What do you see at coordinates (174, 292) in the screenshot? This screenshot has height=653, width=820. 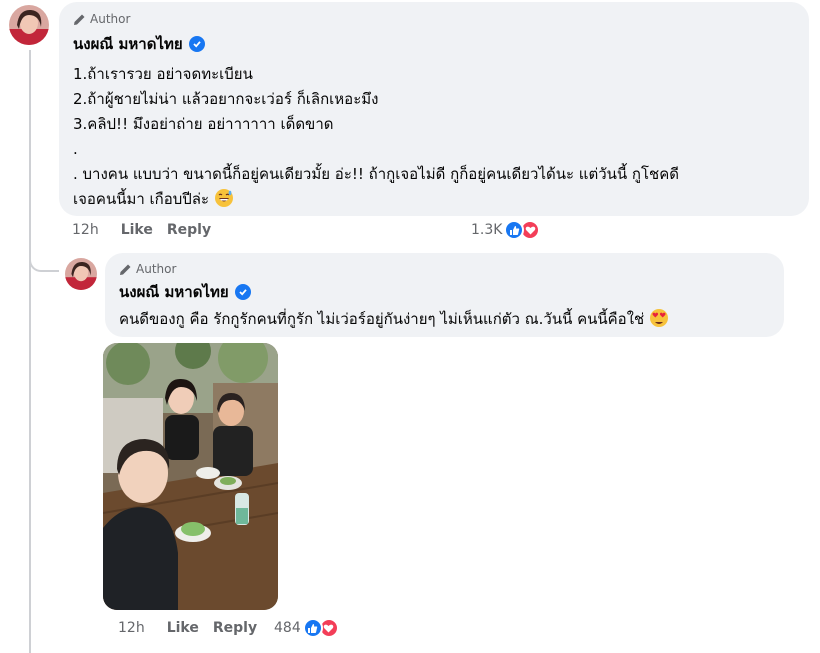 I see `replier-name: นงผณี มหาดไทย` at bounding box center [174, 292].